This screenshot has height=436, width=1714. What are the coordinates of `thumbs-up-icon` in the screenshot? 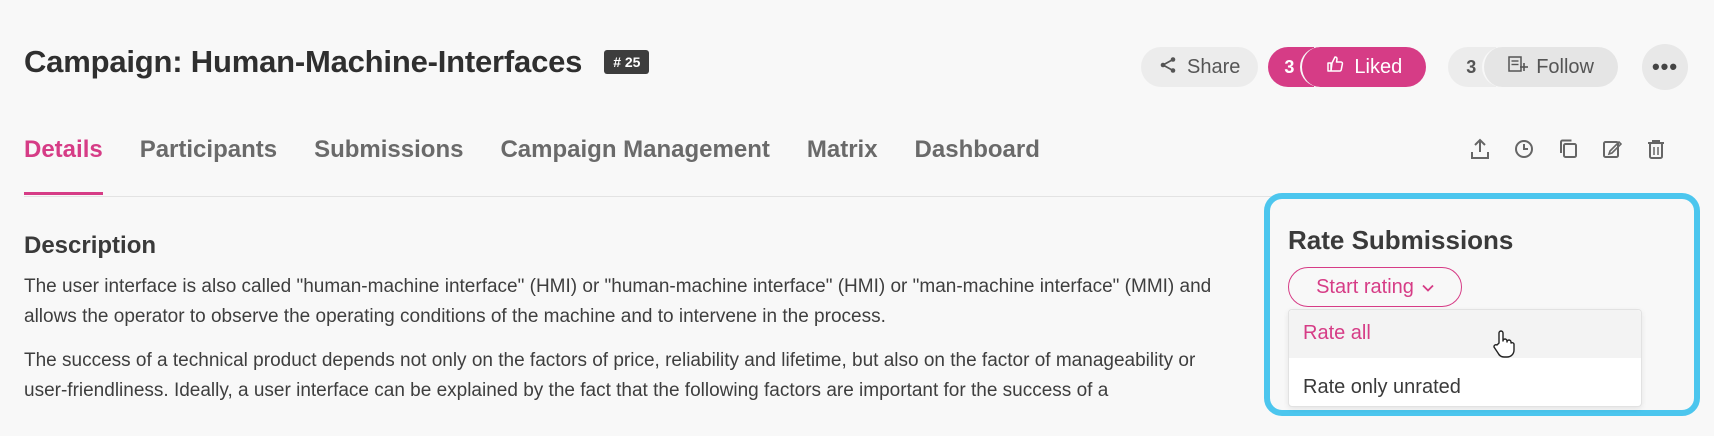 It's located at (1335, 67).